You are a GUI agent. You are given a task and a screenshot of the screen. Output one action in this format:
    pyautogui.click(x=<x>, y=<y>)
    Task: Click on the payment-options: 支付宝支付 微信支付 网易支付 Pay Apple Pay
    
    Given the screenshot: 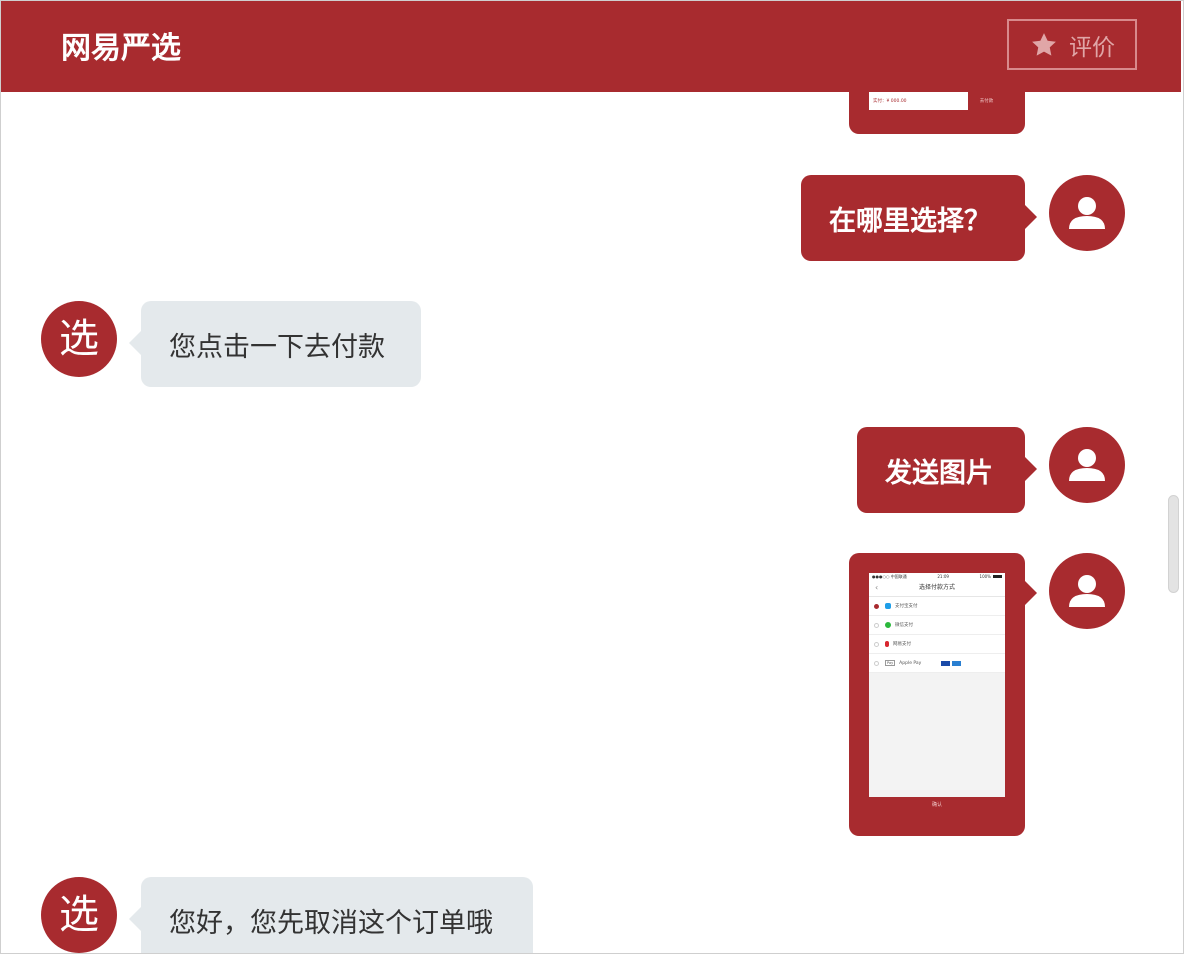 What is the action you would take?
    pyautogui.click(x=937, y=635)
    